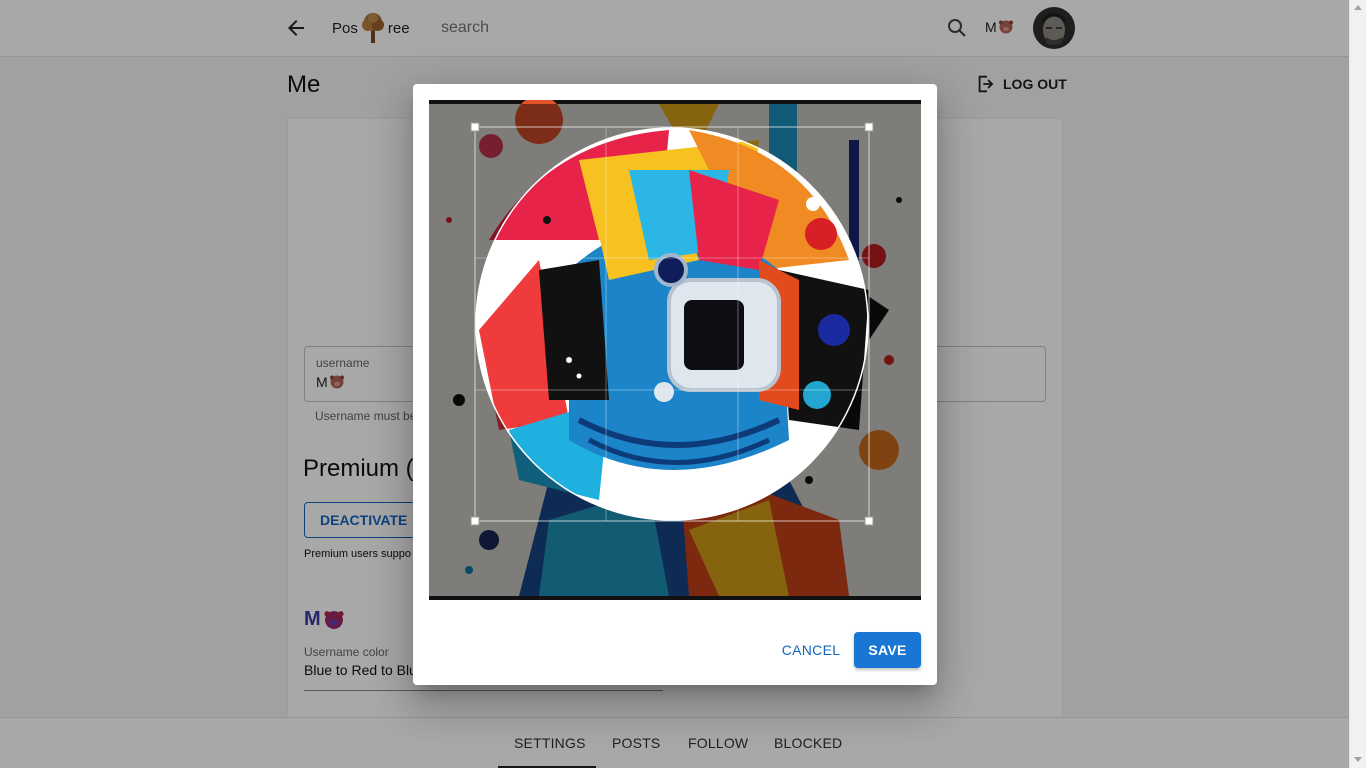 This screenshot has height=768, width=1366. I want to click on cancel-button: CANCEL, so click(811, 650).